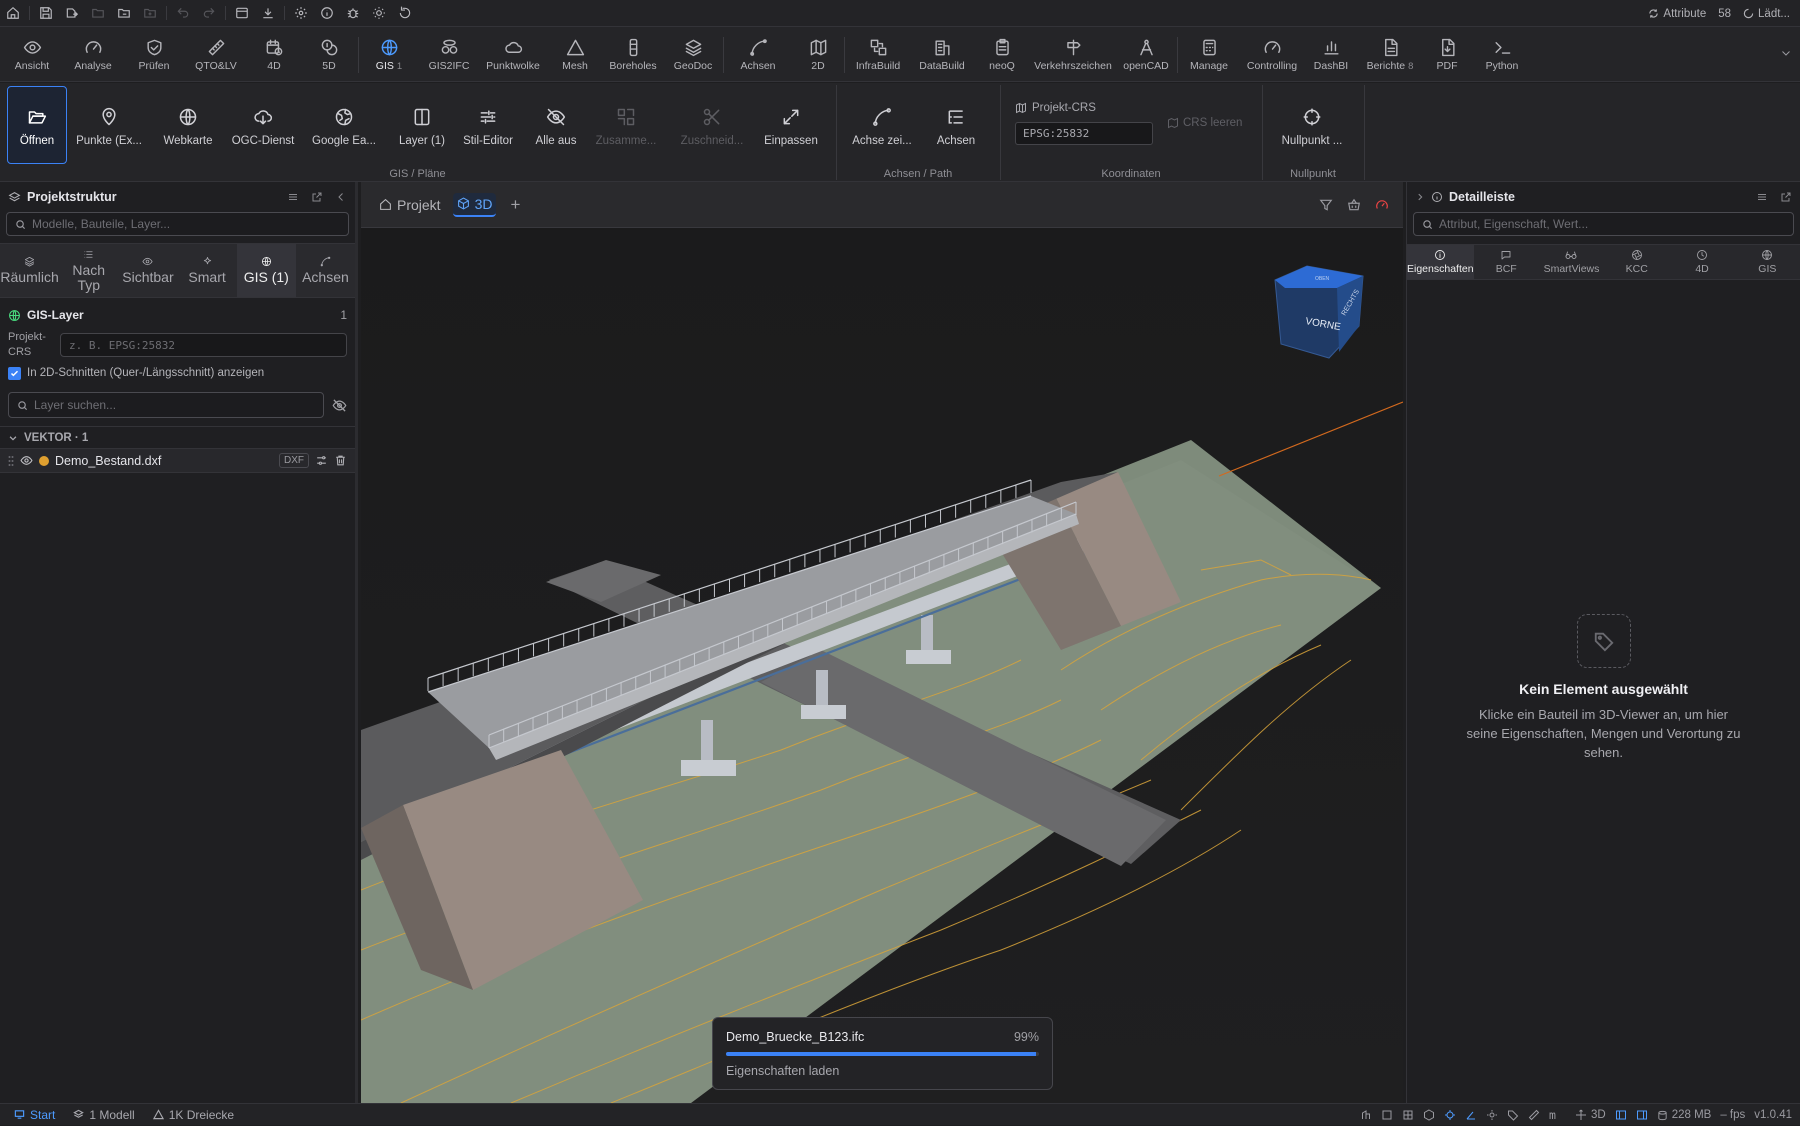  What do you see at coordinates (242, 13) in the screenshot?
I see `window-icon` at bounding box center [242, 13].